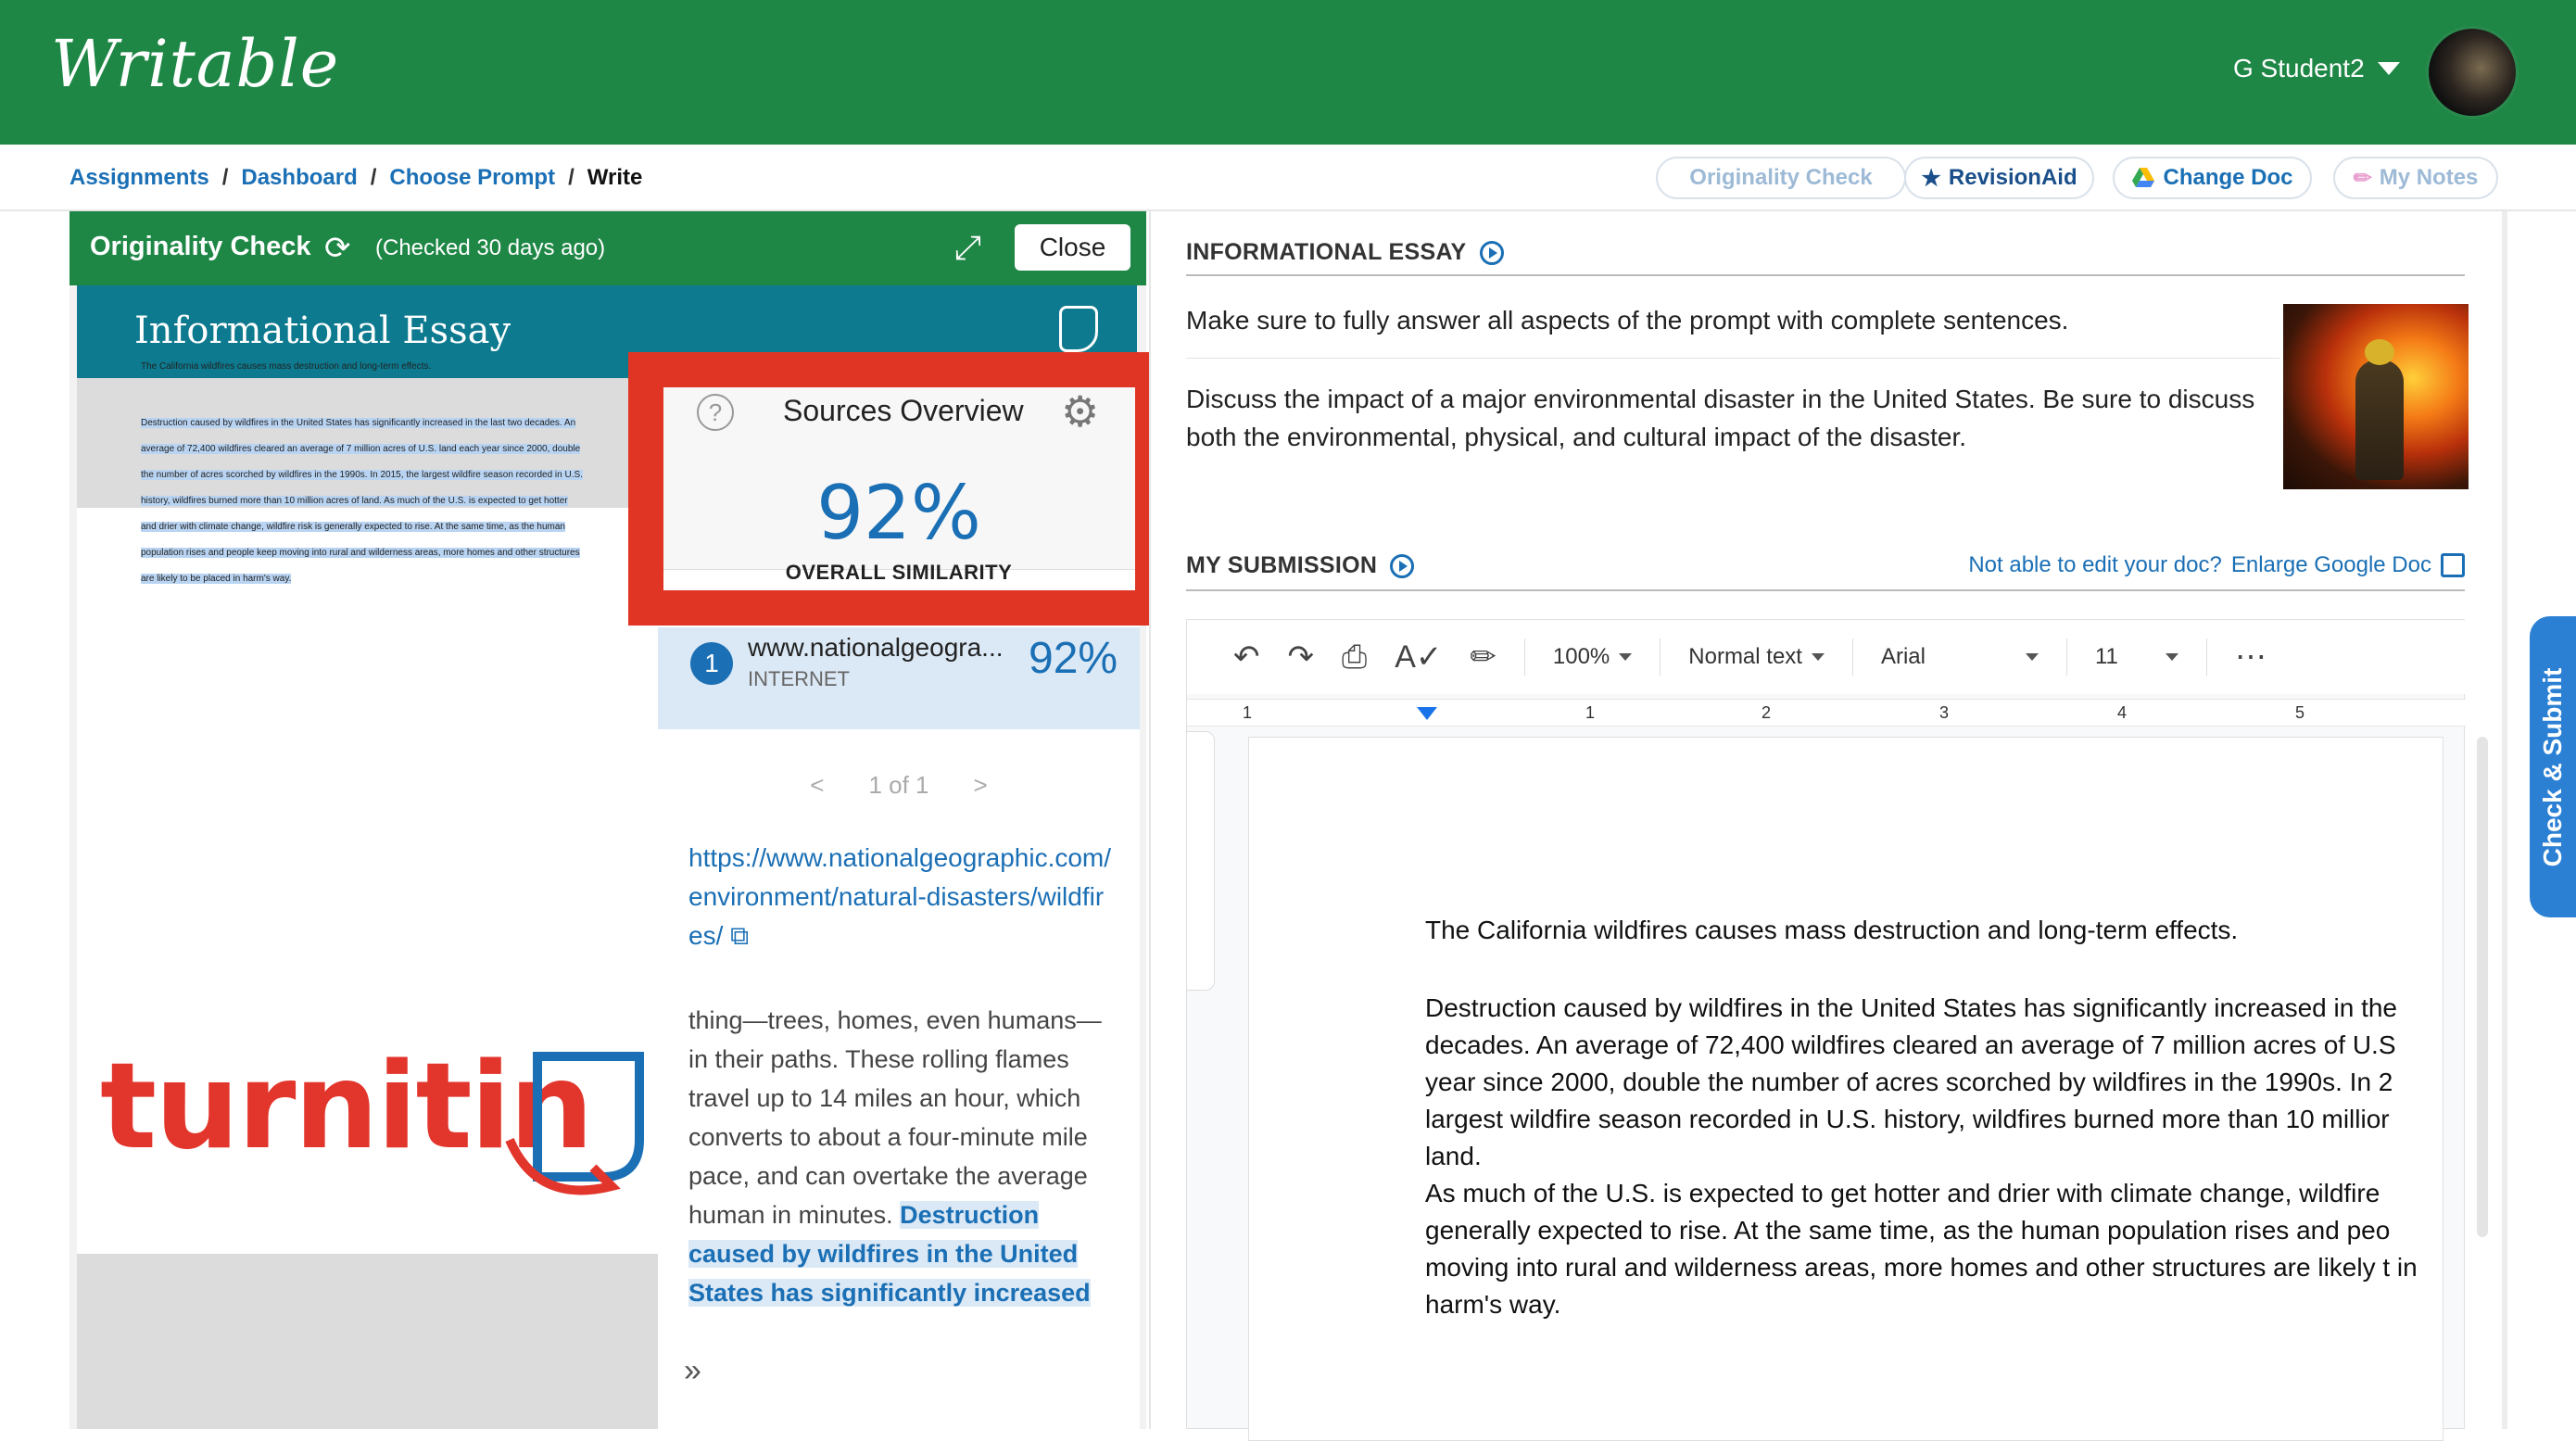 This screenshot has width=2576, height=1441. I want to click on revision-aid-label: RevisionAid, so click(2012, 177).